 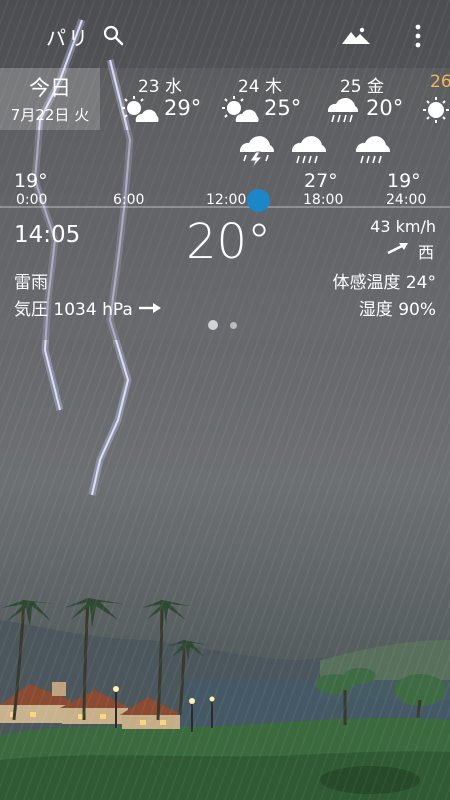 I want to click on today-date: 7月22日 火, so click(x=50, y=115).